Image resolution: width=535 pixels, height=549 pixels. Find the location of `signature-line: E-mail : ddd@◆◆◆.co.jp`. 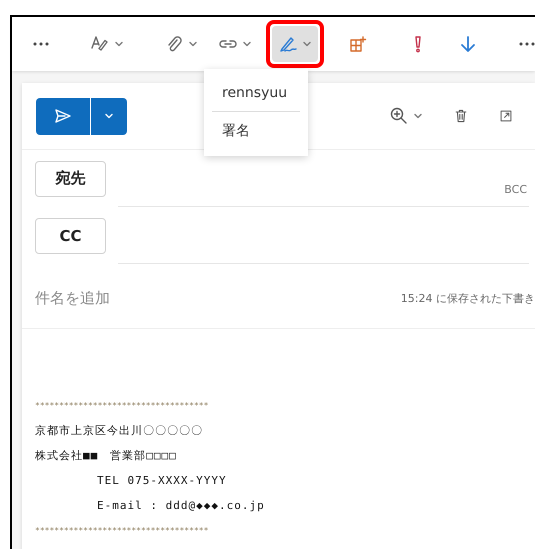

signature-line: E-mail : ddd@◆◆◆.co.jp is located at coordinates (181, 506).